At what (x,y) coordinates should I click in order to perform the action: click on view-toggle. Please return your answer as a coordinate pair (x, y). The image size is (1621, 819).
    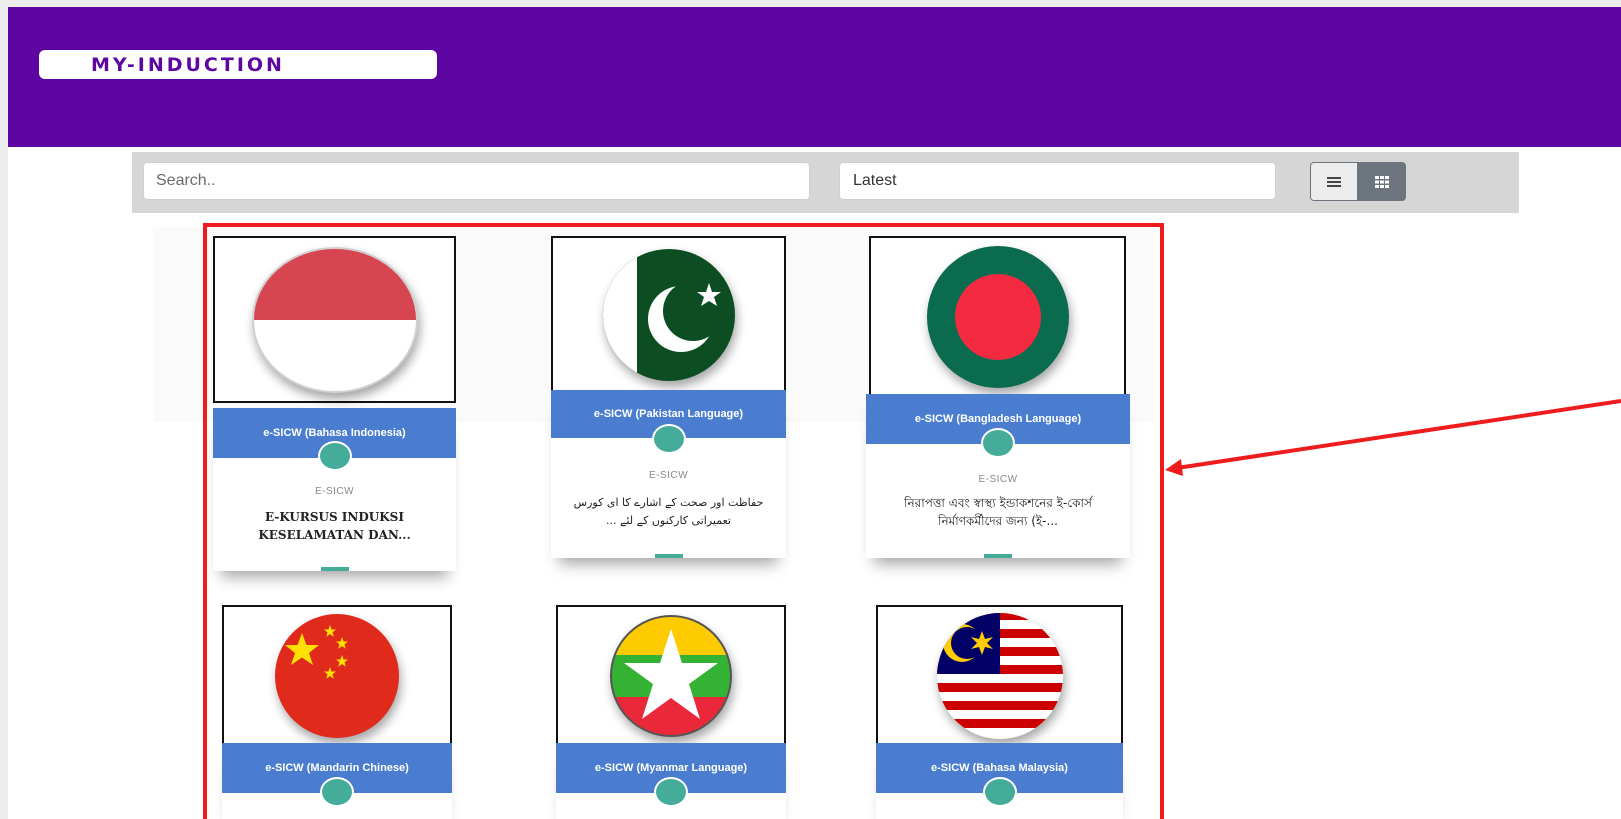
    Looking at the image, I should click on (1358, 181).